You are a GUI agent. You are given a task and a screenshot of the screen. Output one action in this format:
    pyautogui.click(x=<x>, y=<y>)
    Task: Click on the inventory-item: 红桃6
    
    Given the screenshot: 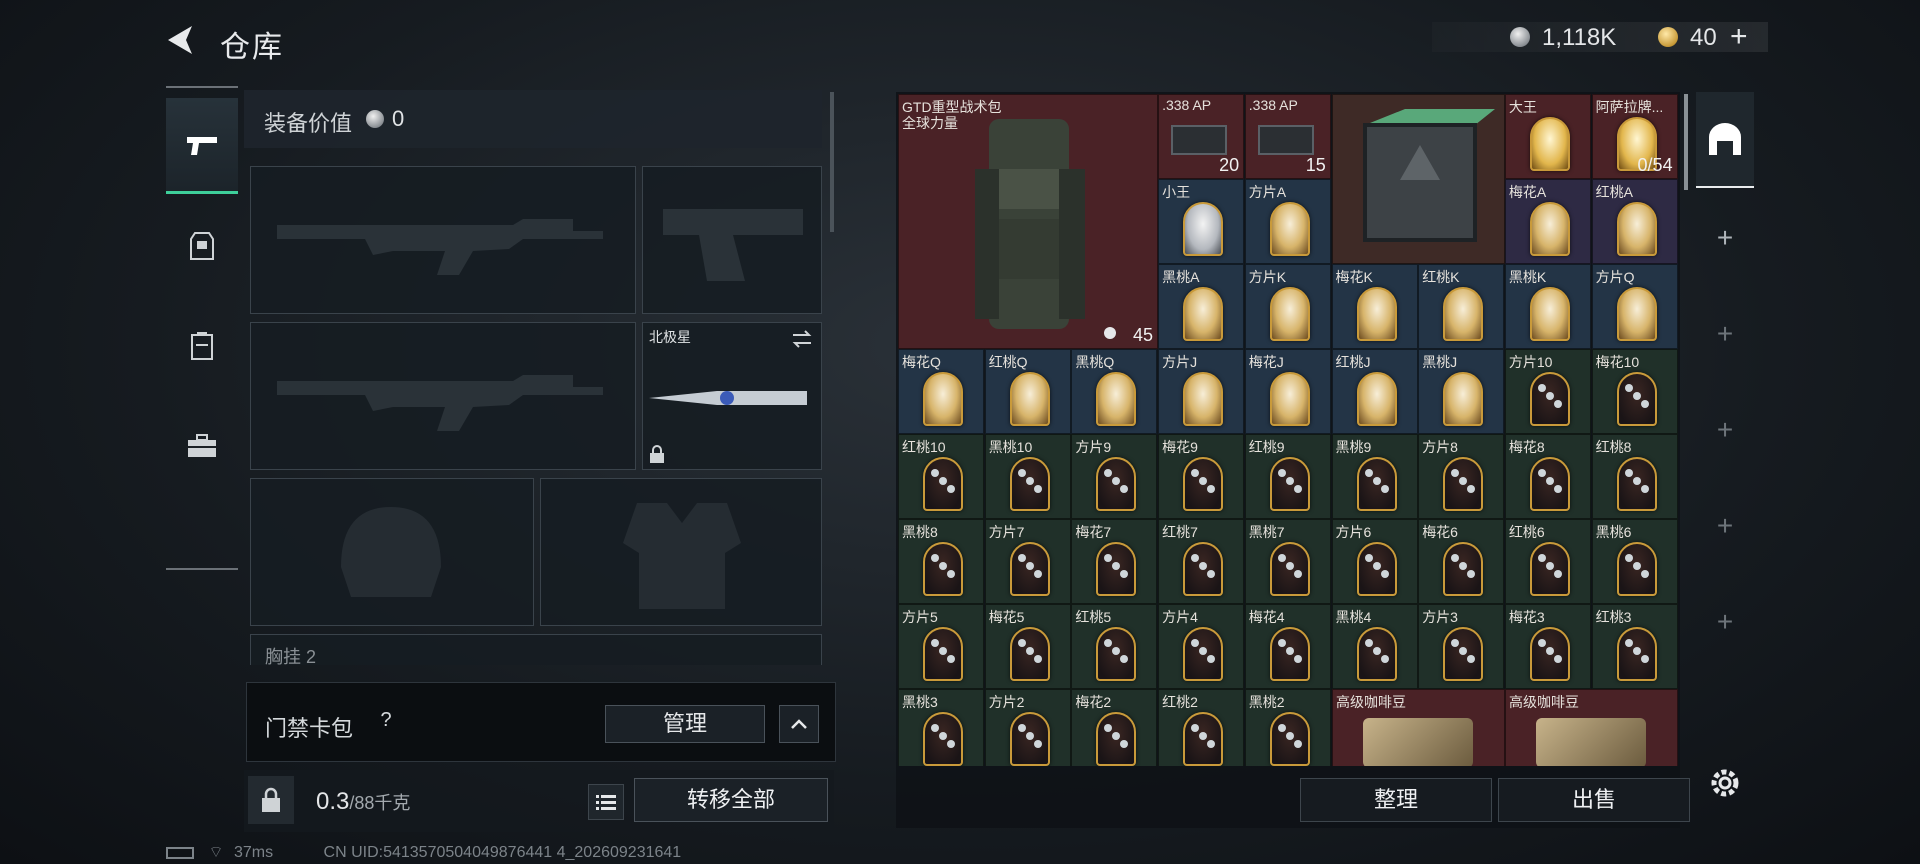 What is the action you would take?
    pyautogui.click(x=1547, y=561)
    